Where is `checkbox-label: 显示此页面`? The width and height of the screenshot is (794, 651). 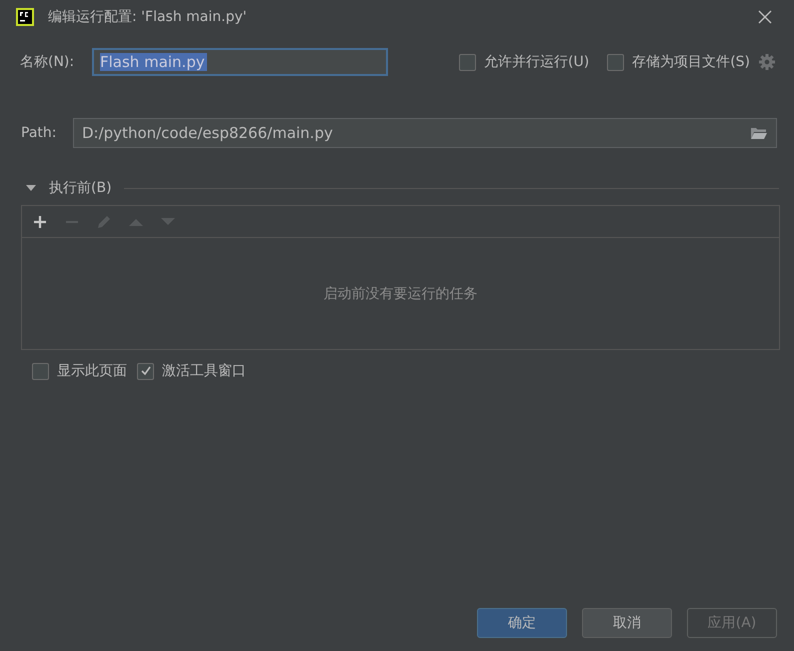 checkbox-label: 显示此页面 is located at coordinates (92, 371).